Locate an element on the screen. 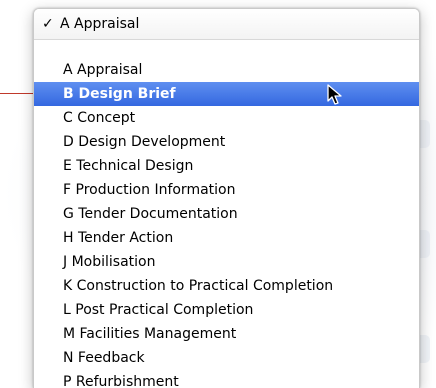 This screenshot has height=388, width=436. dropdown-option: K Construction to Practical Completion is located at coordinates (226, 286).